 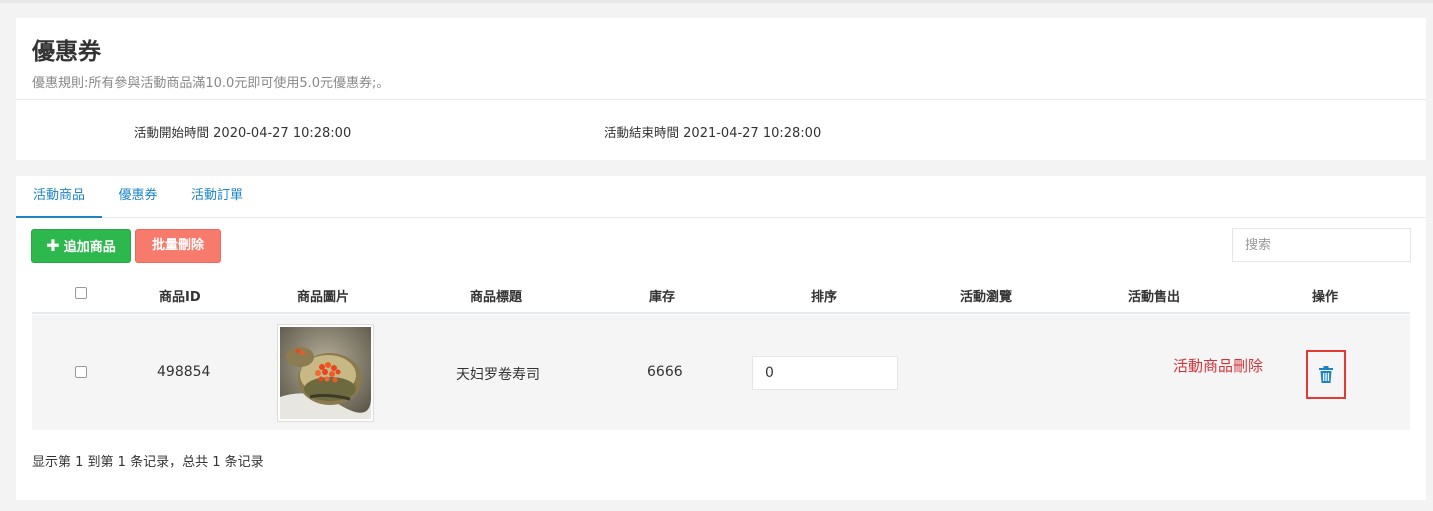 What do you see at coordinates (665, 372) in the screenshot?
I see `product-stock: 6666` at bounding box center [665, 372].